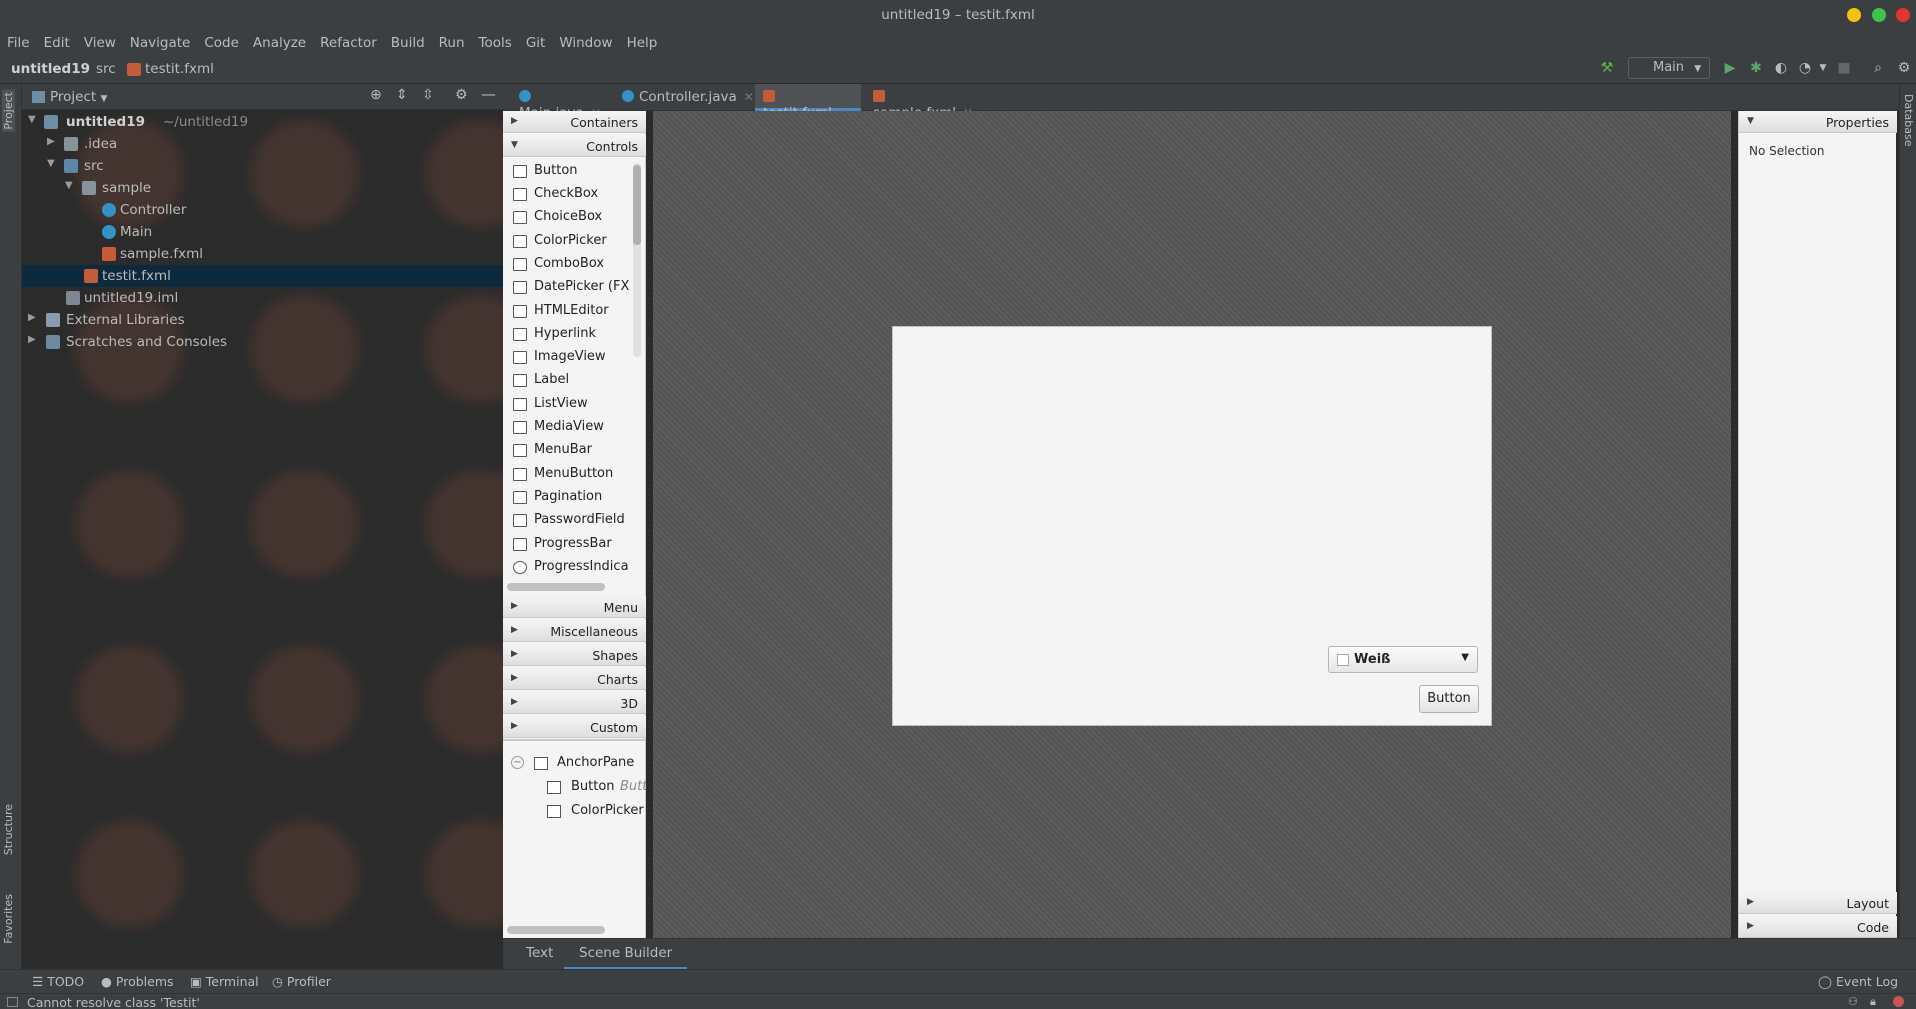  What do you see at coordinates (160, 43) in the screenshot?
I see `menu-navigate: Navigate` at bounding box center [160, 43].